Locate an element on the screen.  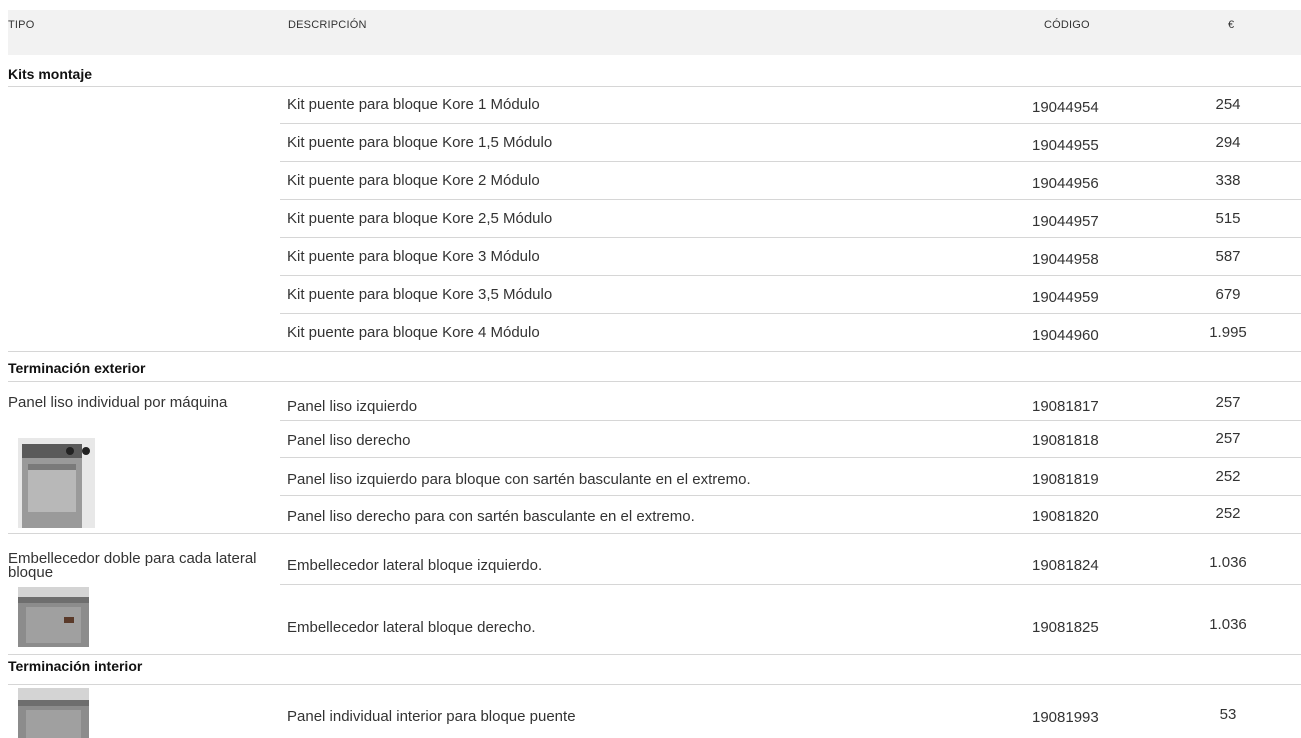
row-price: 515 is located at coordinates (1228, 218).